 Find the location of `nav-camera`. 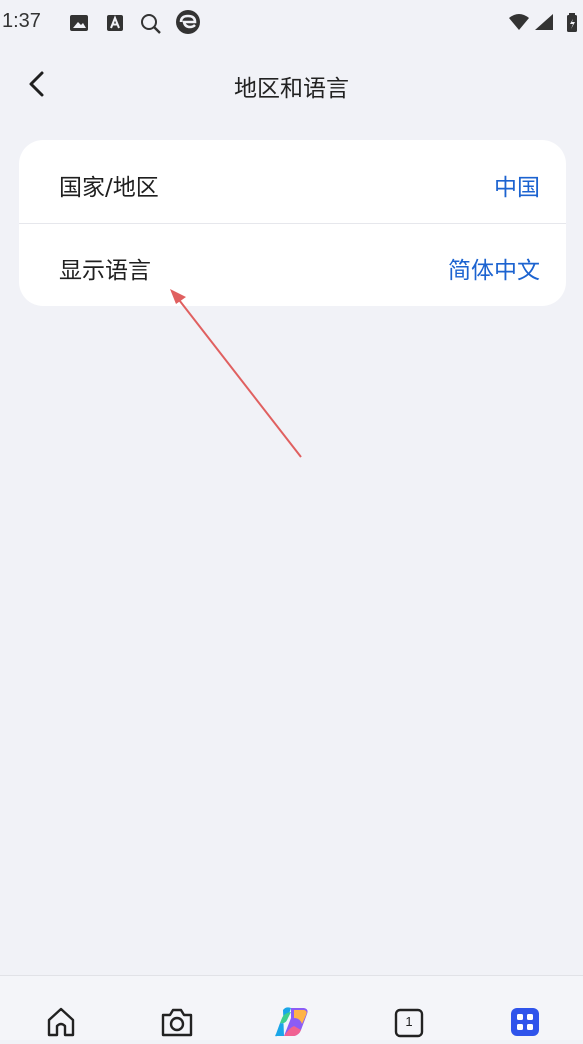

nav-camera is located at coordinates (177, 1022).